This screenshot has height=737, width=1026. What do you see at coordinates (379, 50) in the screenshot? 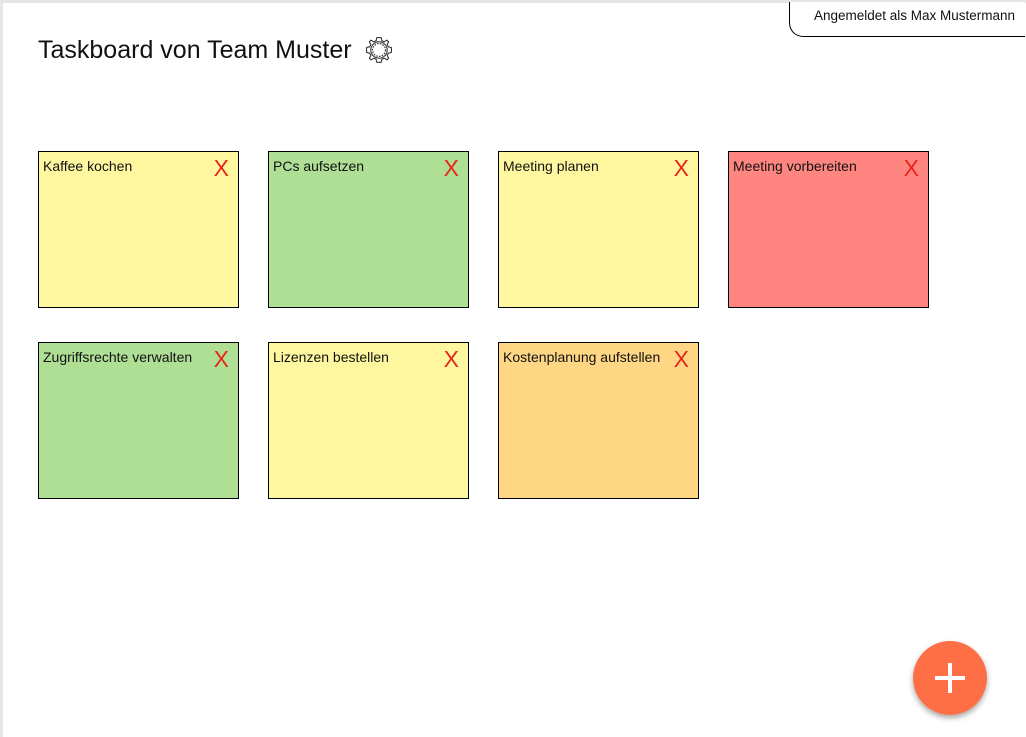
I see `gear-icon` at bounding box center [379, 50].